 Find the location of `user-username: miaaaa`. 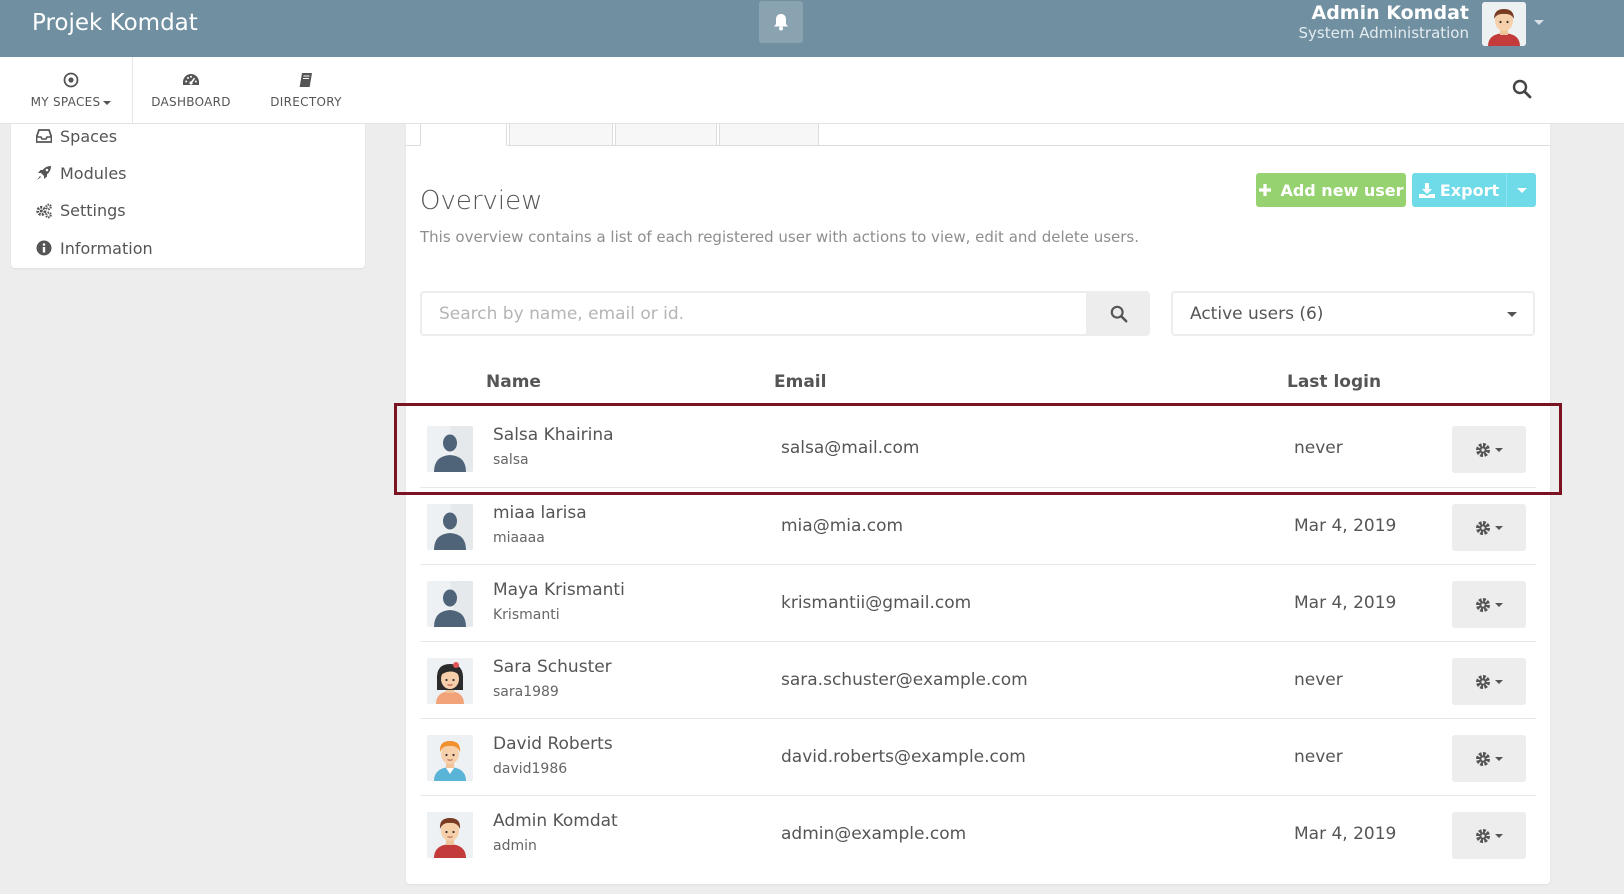

user-username: miaaaa is located at coordinates (519, 538).